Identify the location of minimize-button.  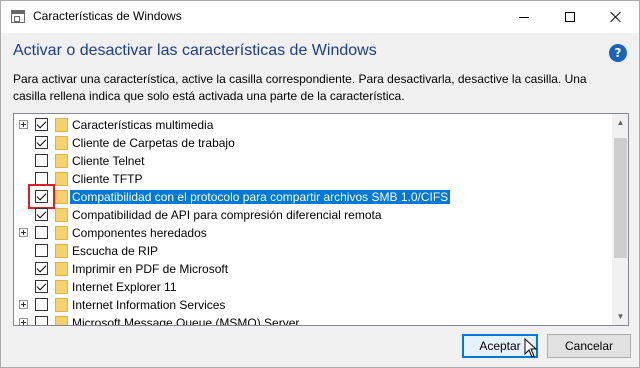
(524, 17).